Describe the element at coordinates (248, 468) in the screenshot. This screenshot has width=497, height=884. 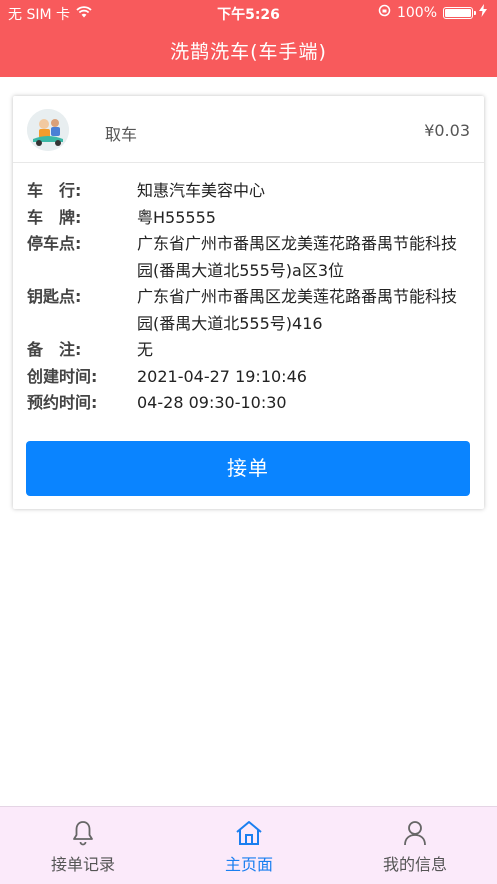
I see `accept-order-button: 接单` at that location.